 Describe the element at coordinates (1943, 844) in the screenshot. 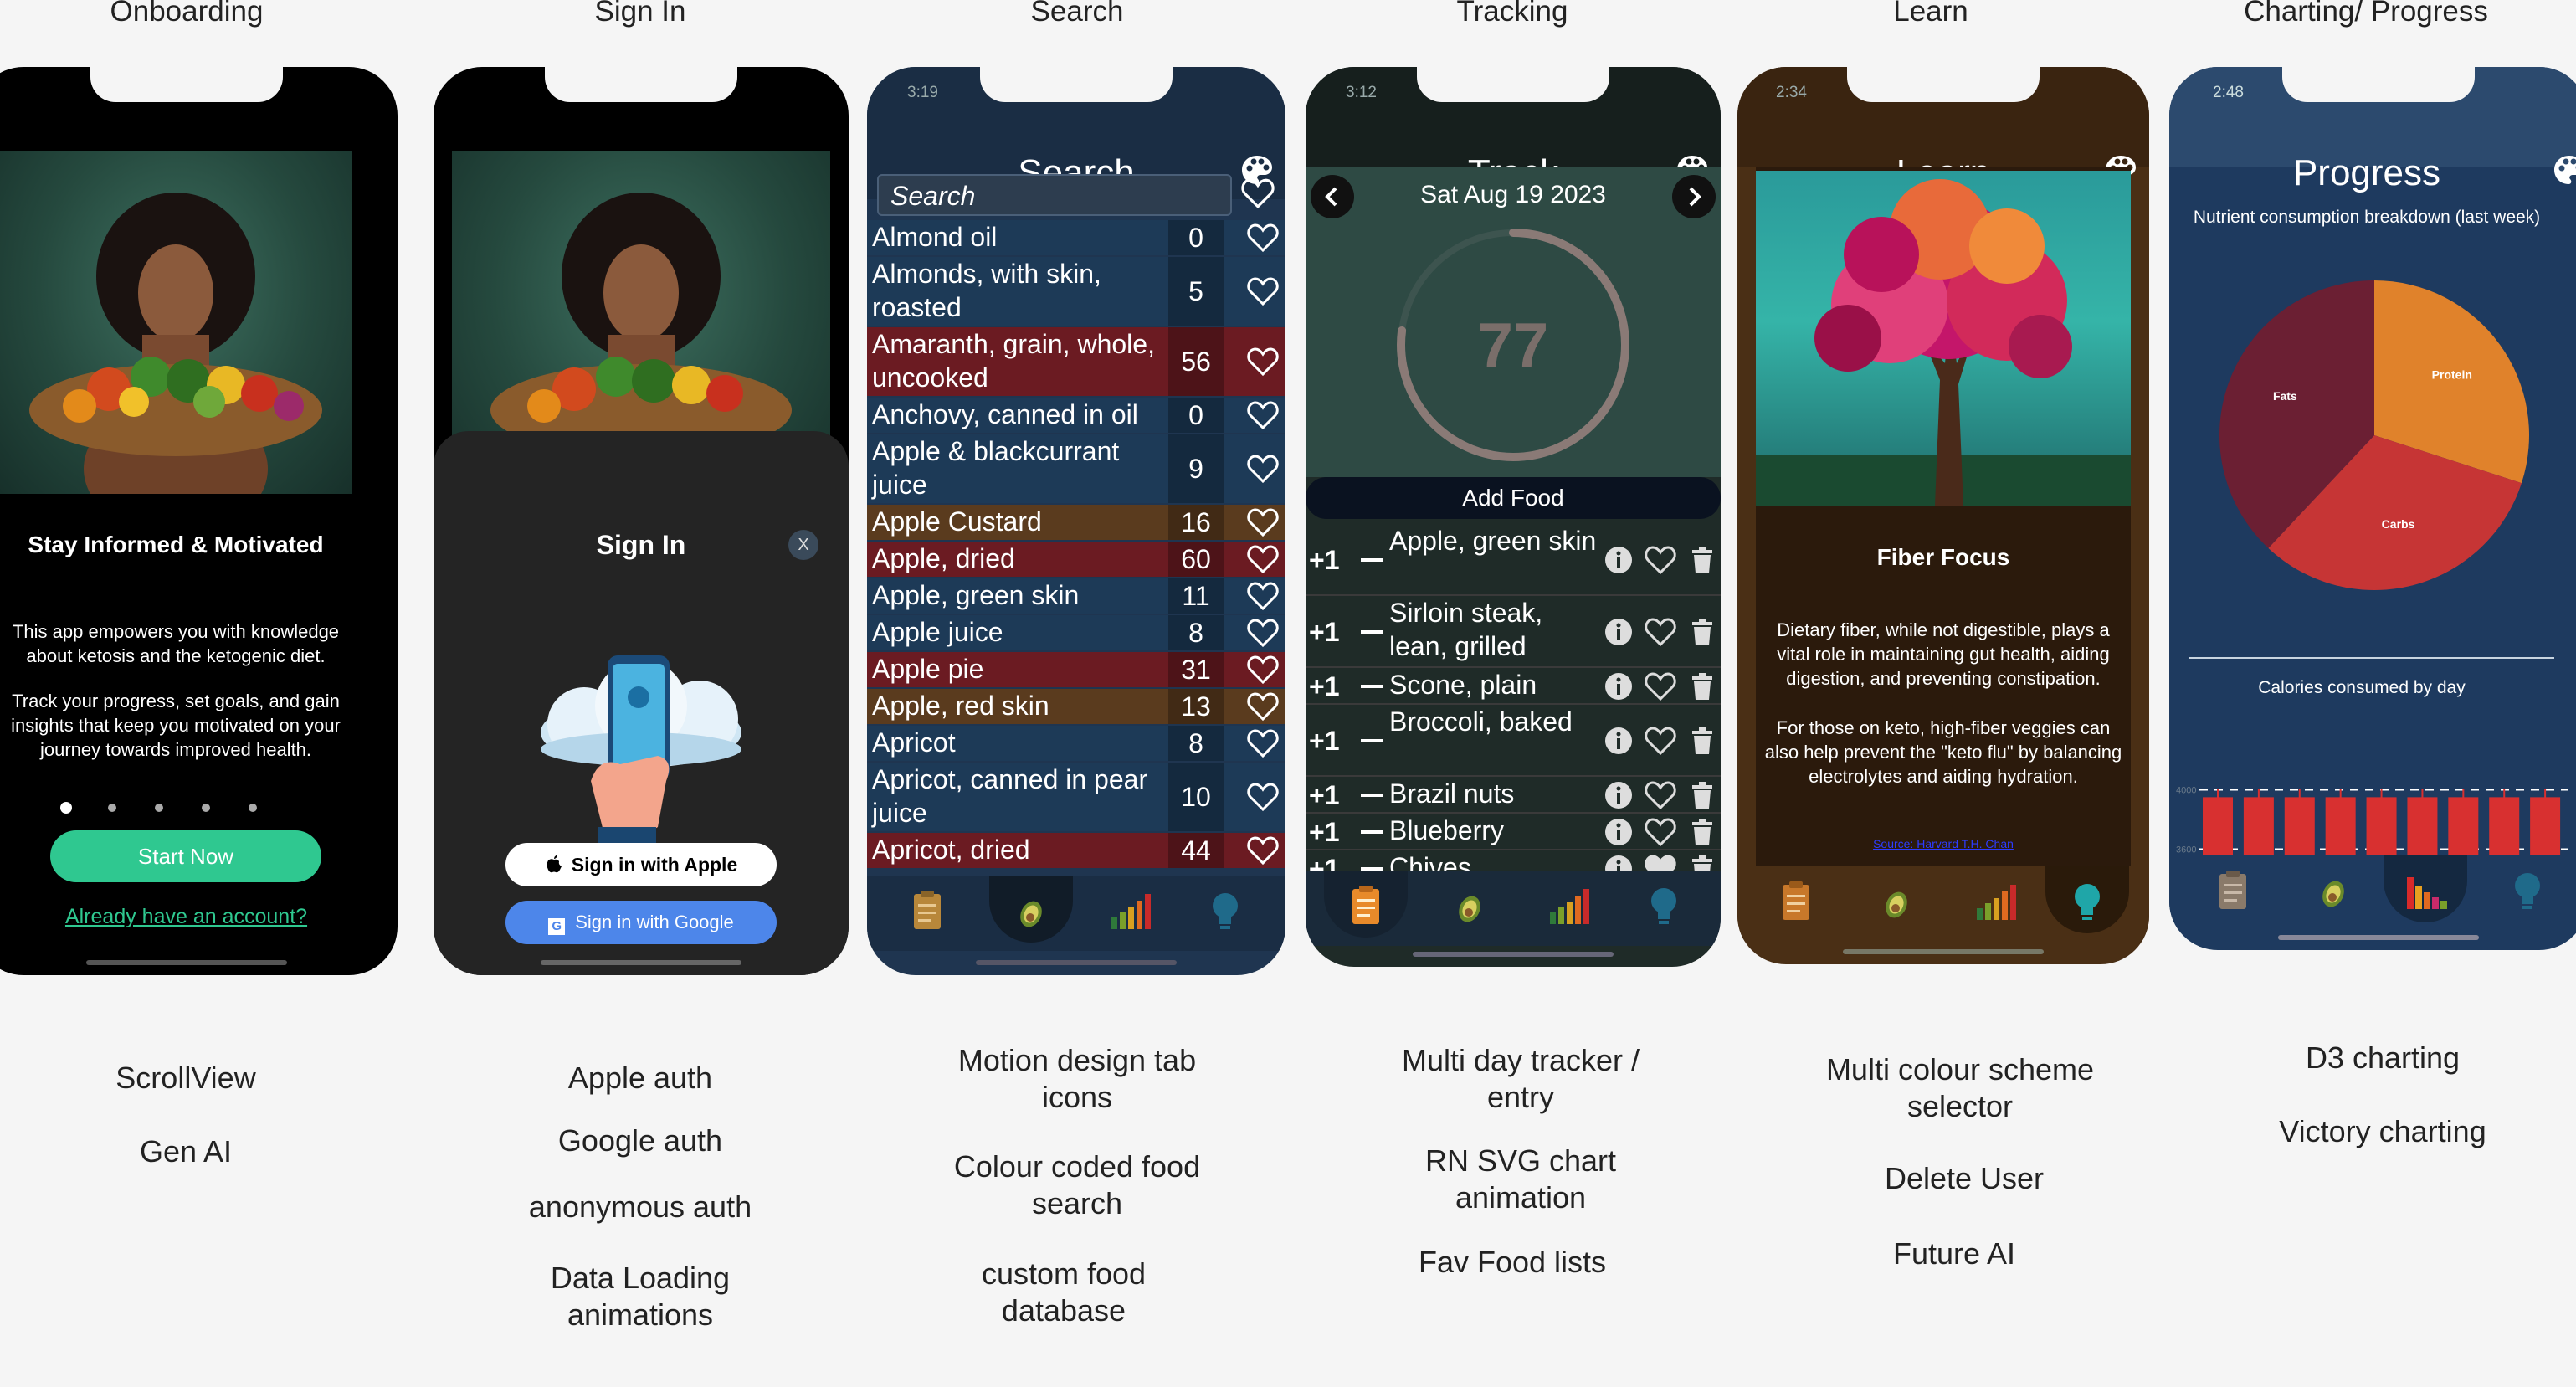

I see `source-link: Source: Harvard T.H. Chan` at that location.